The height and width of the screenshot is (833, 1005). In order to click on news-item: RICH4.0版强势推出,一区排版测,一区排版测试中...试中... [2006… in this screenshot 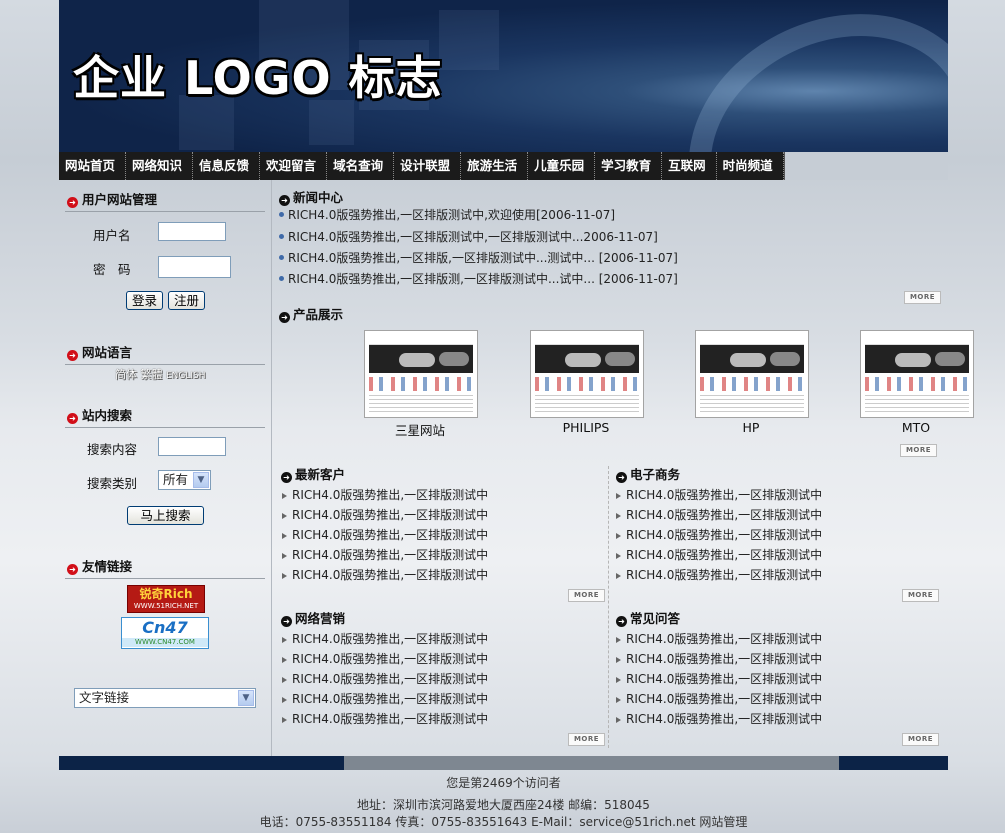, I will do `click(478, 279)`.